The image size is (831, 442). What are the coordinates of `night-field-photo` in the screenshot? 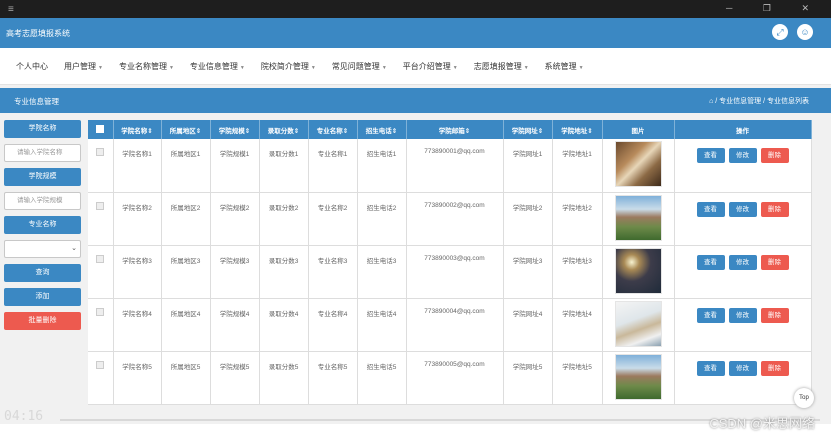 It's located at (638, 270).